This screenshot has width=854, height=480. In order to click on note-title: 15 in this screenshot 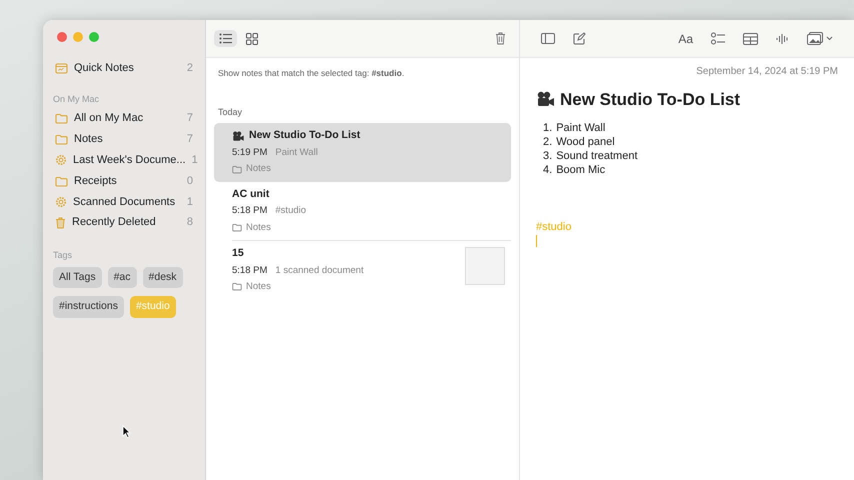, I will do `click(238, 253)`.